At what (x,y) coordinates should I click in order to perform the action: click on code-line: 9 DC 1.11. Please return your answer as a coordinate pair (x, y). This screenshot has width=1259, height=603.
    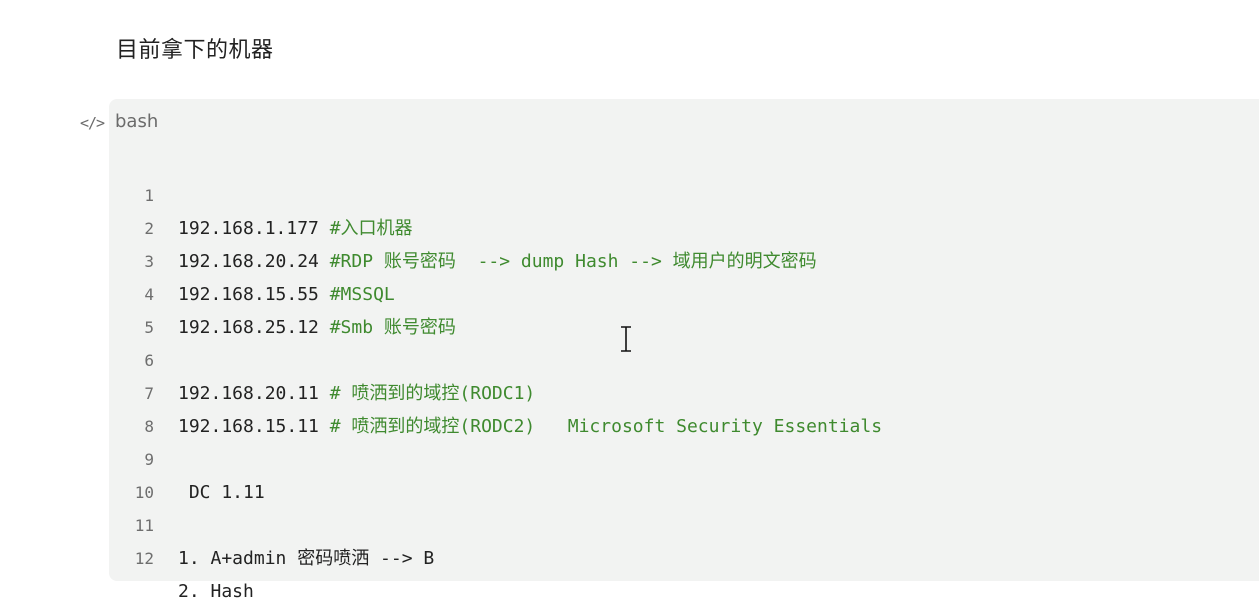
    Looking at the image, I should click on (684, 456).